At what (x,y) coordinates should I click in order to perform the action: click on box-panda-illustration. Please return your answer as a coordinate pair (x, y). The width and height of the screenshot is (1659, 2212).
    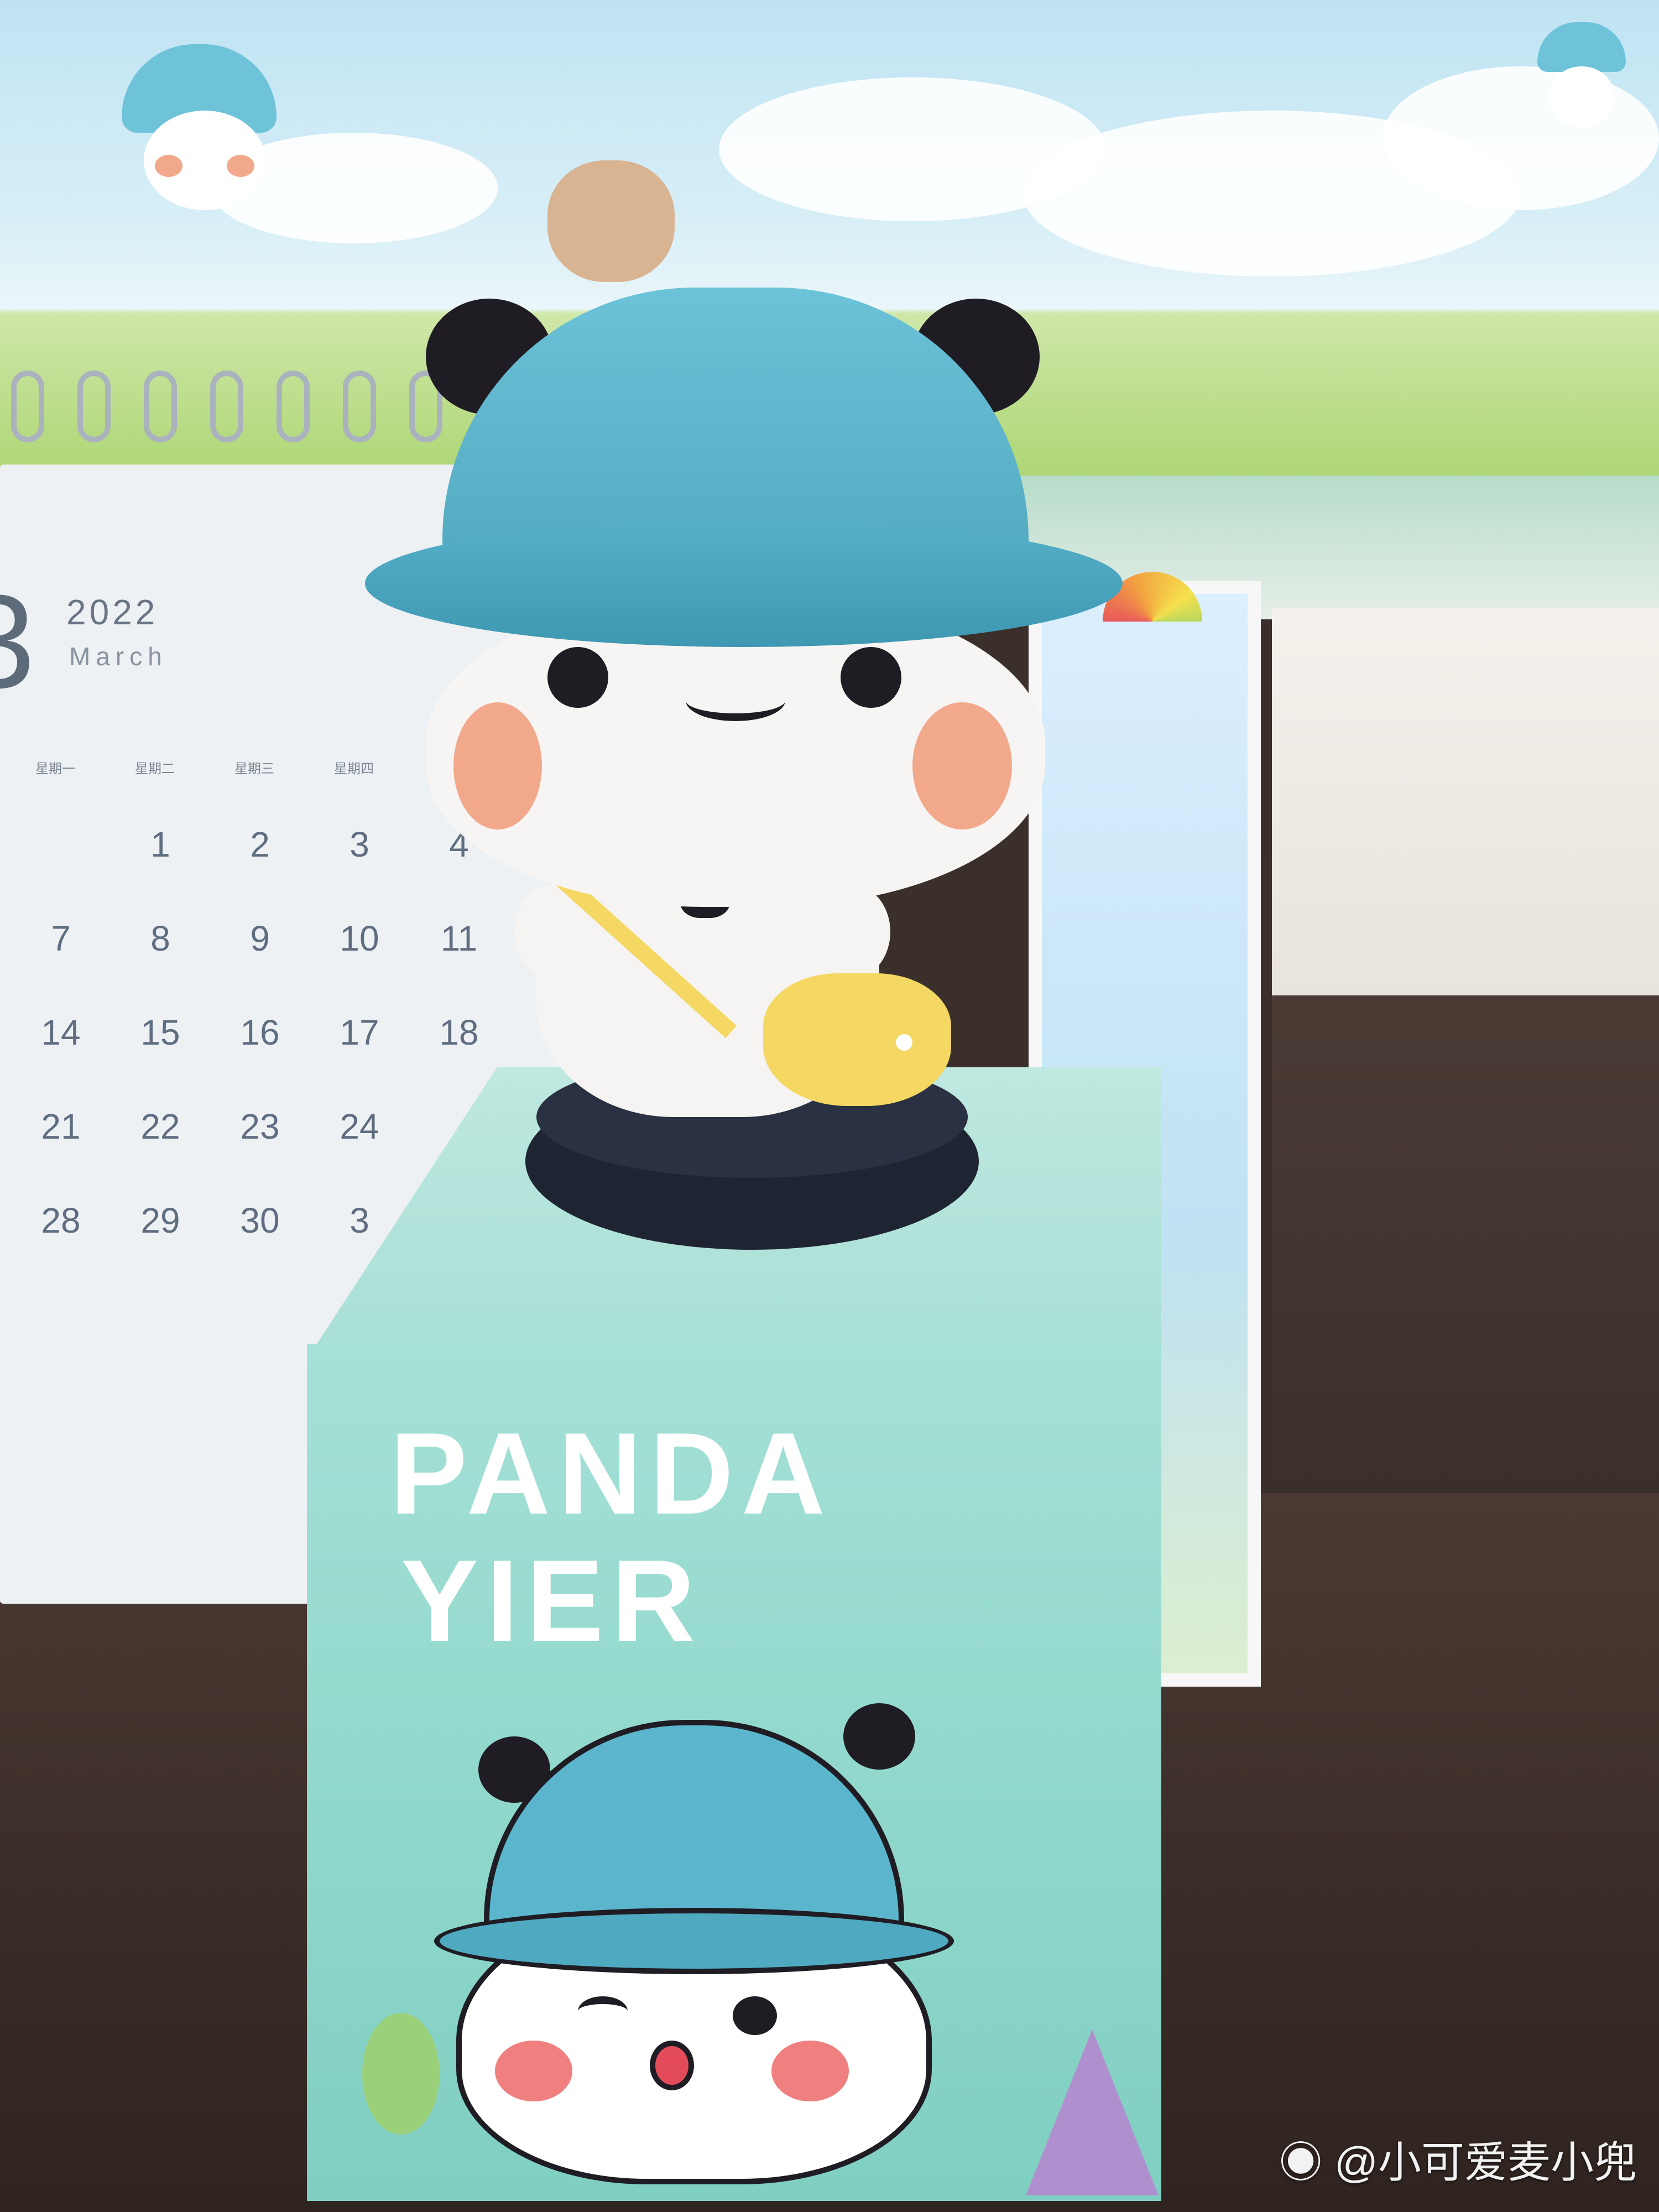
    Looking at the image, I should click on (688, 1944).